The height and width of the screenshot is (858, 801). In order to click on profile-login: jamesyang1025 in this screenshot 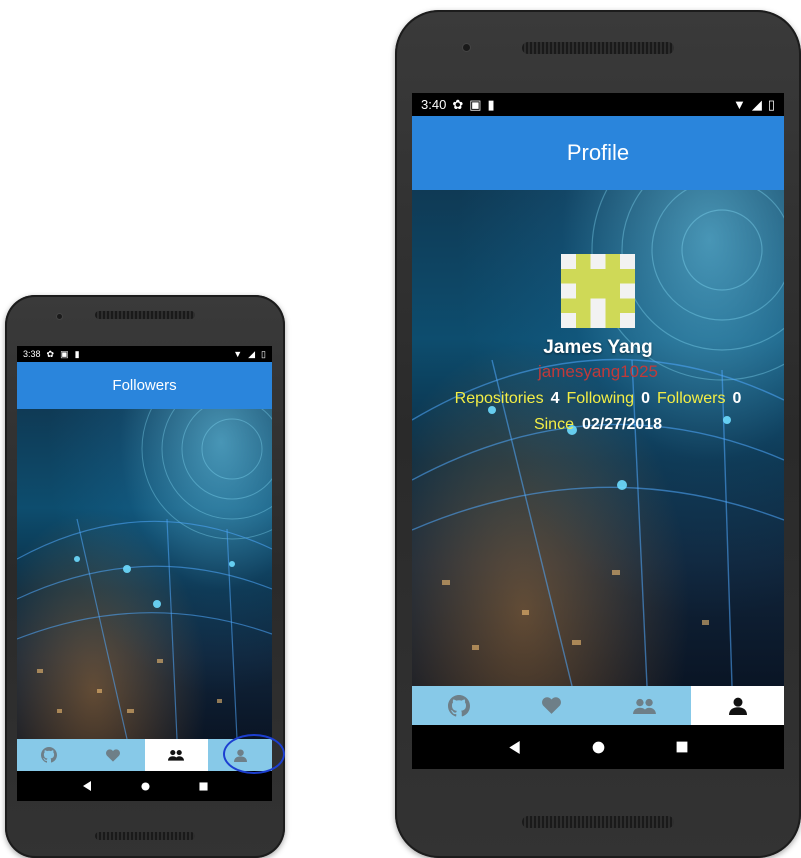, I will do `click(598, 371)`.